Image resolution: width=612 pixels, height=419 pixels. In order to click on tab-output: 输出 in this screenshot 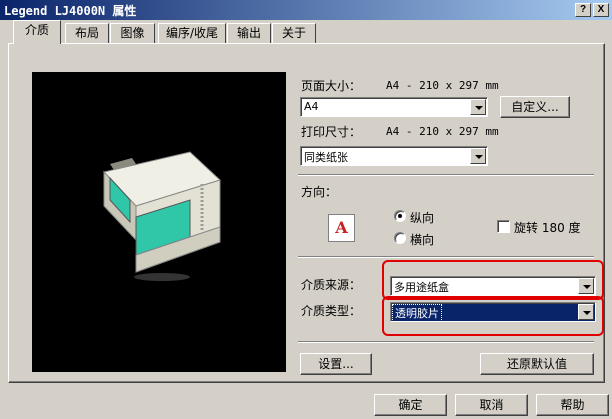, I will do `click(249, 33)`.